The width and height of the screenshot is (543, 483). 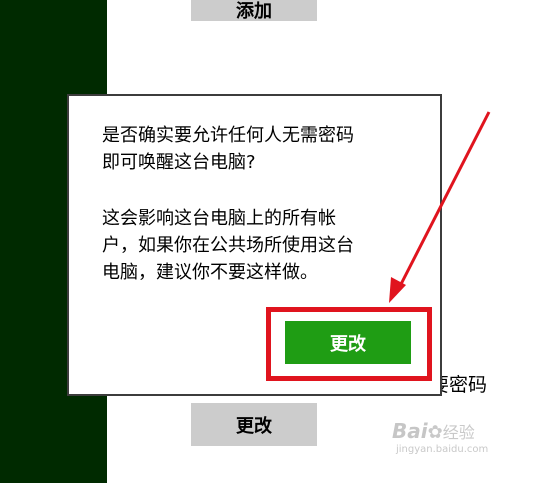 What do you see at coordinates (443, 202) in the screenshot?
I see `arrow-shaft` at bounding box center [443, 202].